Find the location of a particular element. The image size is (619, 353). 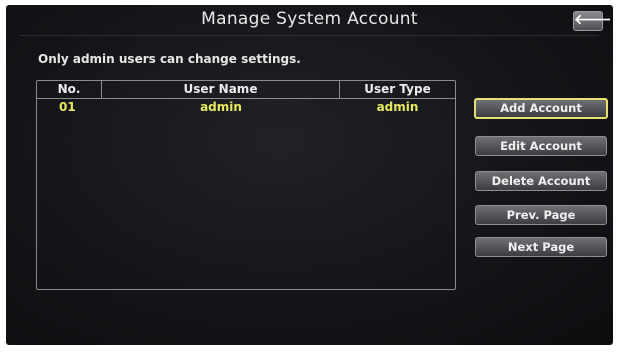

admin-notice: Only admin users can change settings. is located at coordinates (169, 59).